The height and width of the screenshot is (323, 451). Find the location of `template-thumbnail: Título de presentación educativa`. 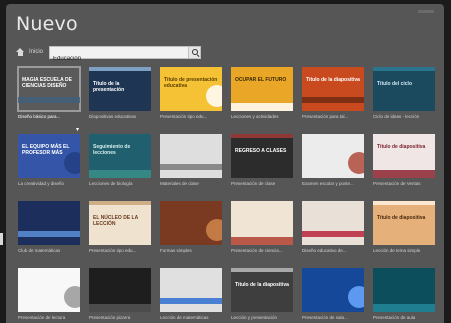

template-thumbnail: Título de presentación educativa is located at coordinates (191, 89).